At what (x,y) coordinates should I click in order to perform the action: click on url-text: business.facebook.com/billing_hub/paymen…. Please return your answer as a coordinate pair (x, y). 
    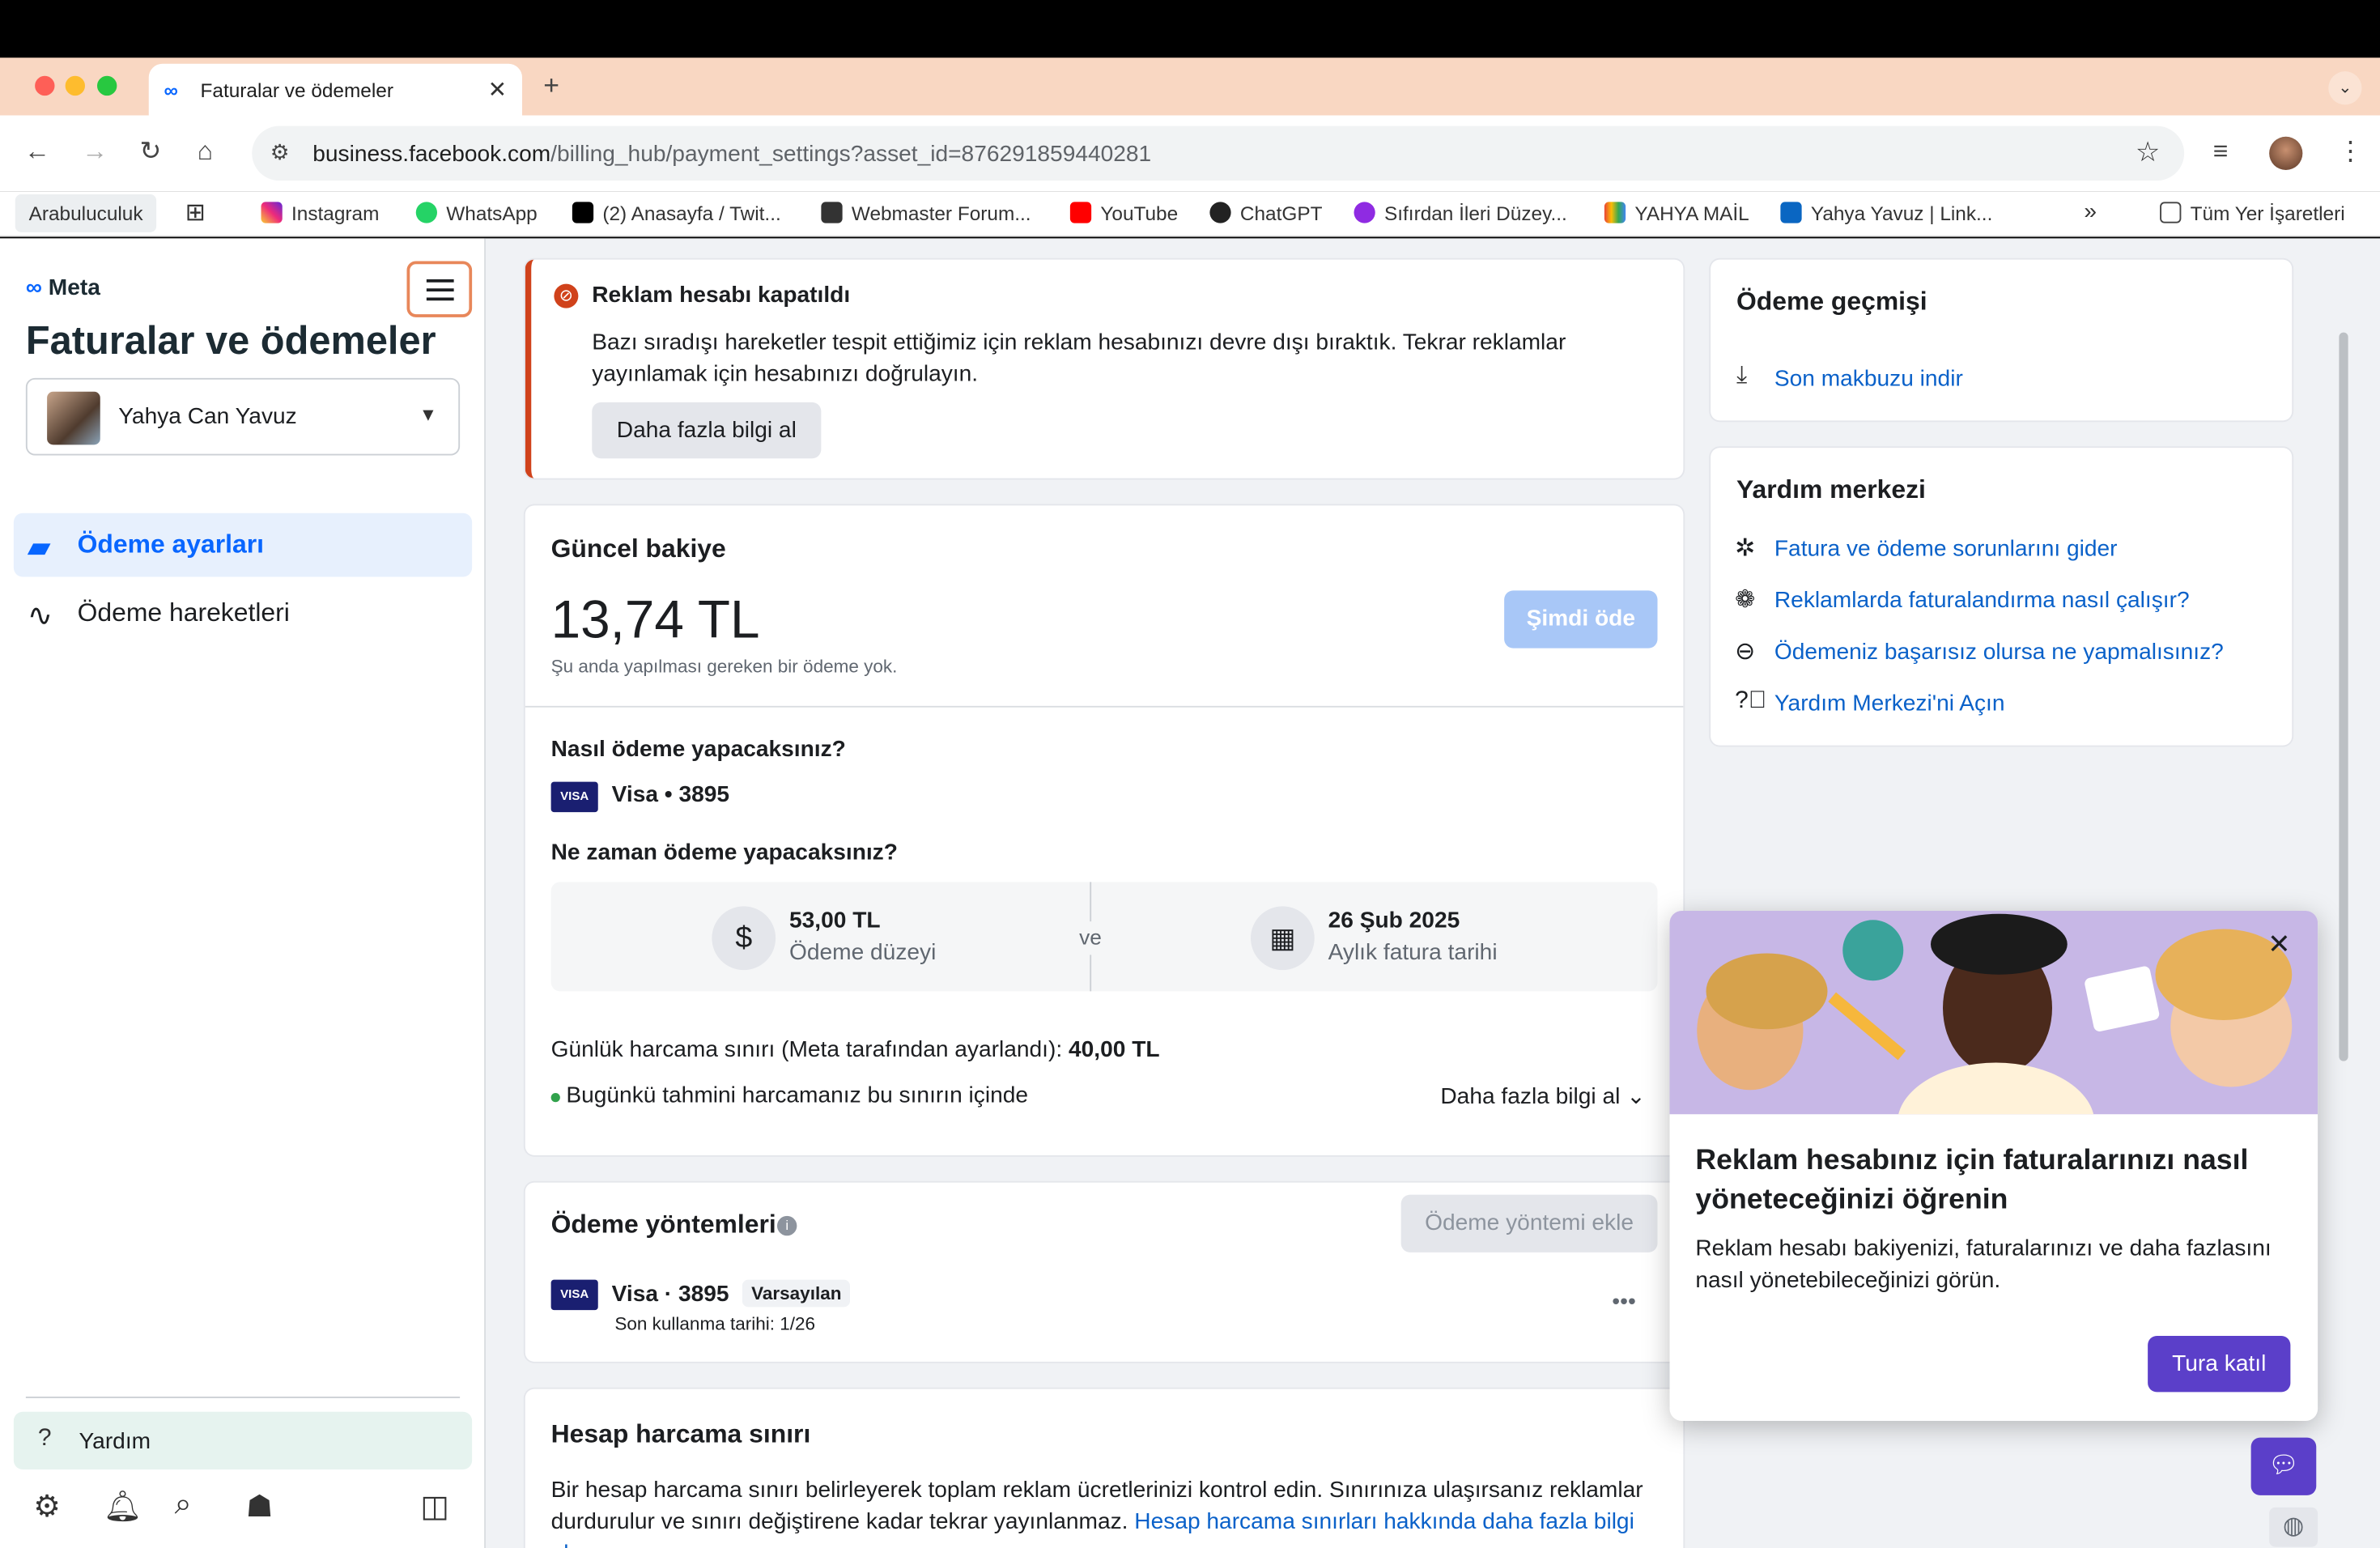
    Looking at the image, I should click on (731, 154).